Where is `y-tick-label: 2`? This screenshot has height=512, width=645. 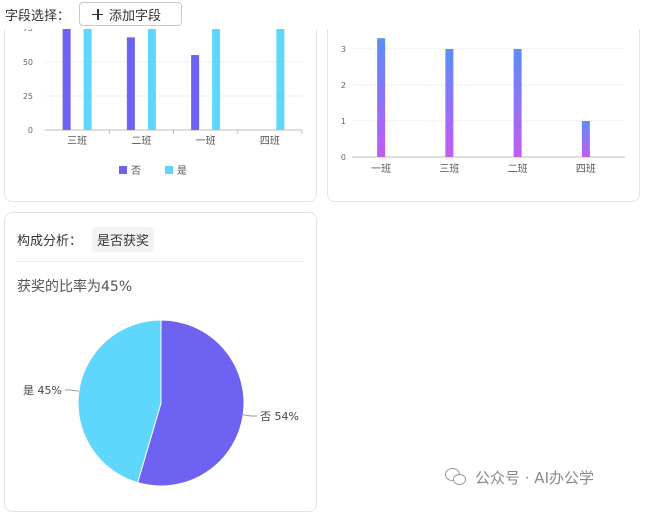
y-tick-label: 2 is located at coordinates (343, 85).